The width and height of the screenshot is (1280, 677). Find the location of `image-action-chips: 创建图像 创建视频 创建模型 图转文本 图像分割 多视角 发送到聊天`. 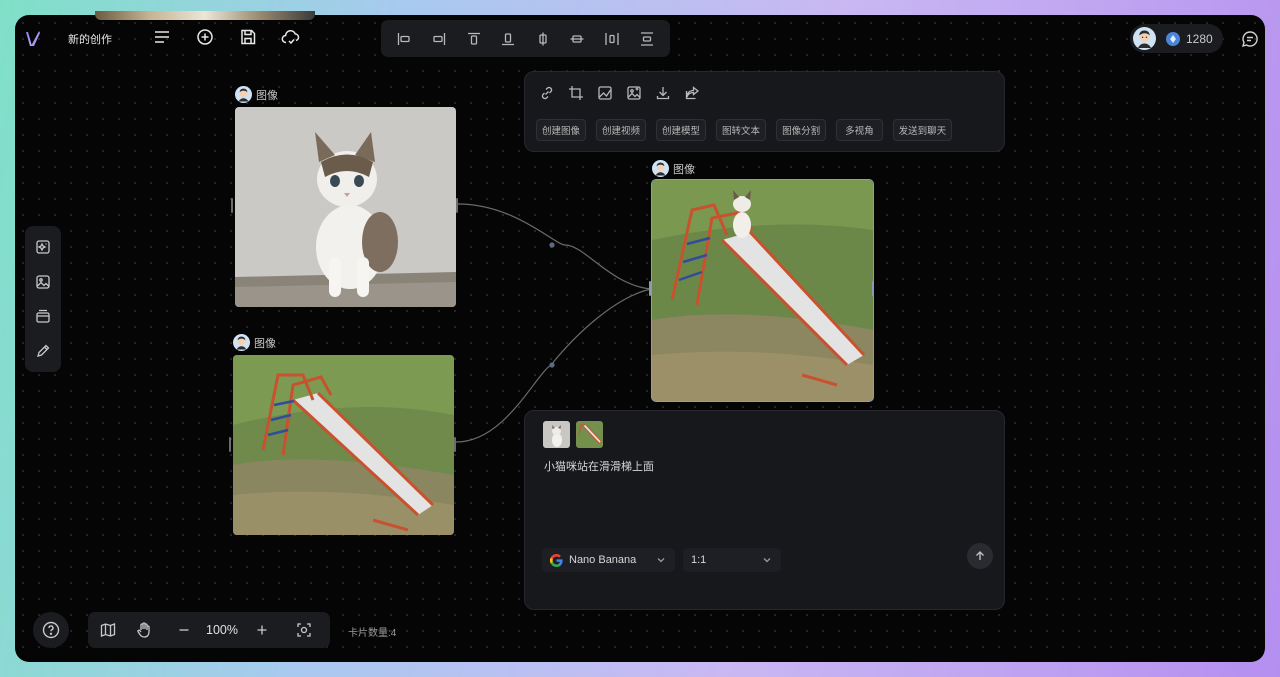

image-action-chips: 创建图像 创建视频 创建模型 图转文本 图像分割 多视角 发送到聊天 is located at coordinates (744, 130).